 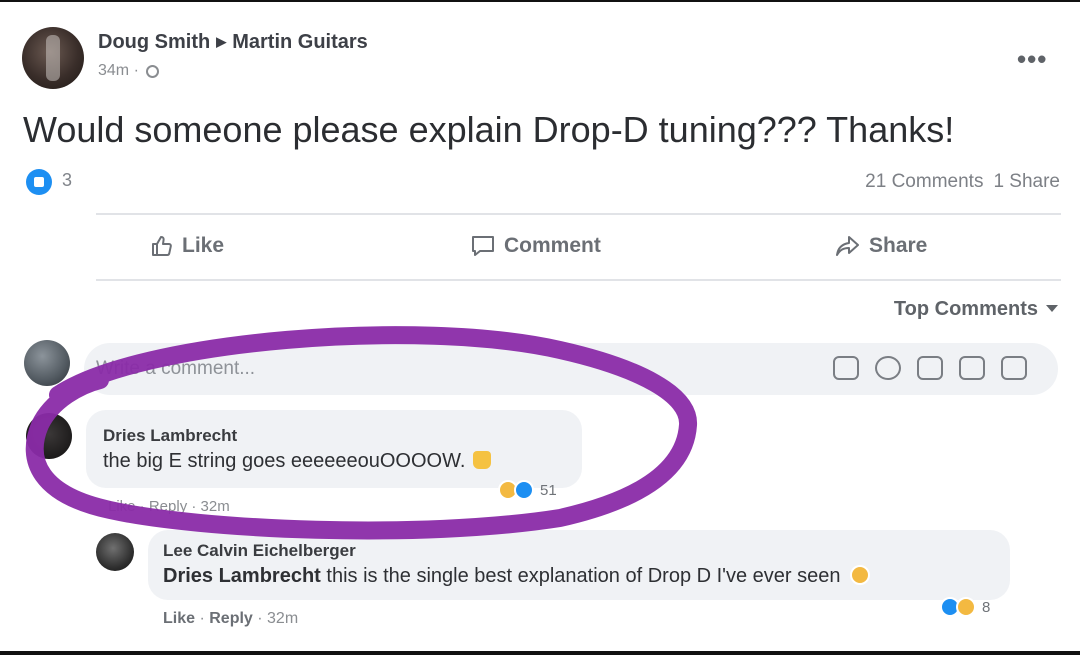 I want to click on comment-bubble, so click(x=334, y=449).